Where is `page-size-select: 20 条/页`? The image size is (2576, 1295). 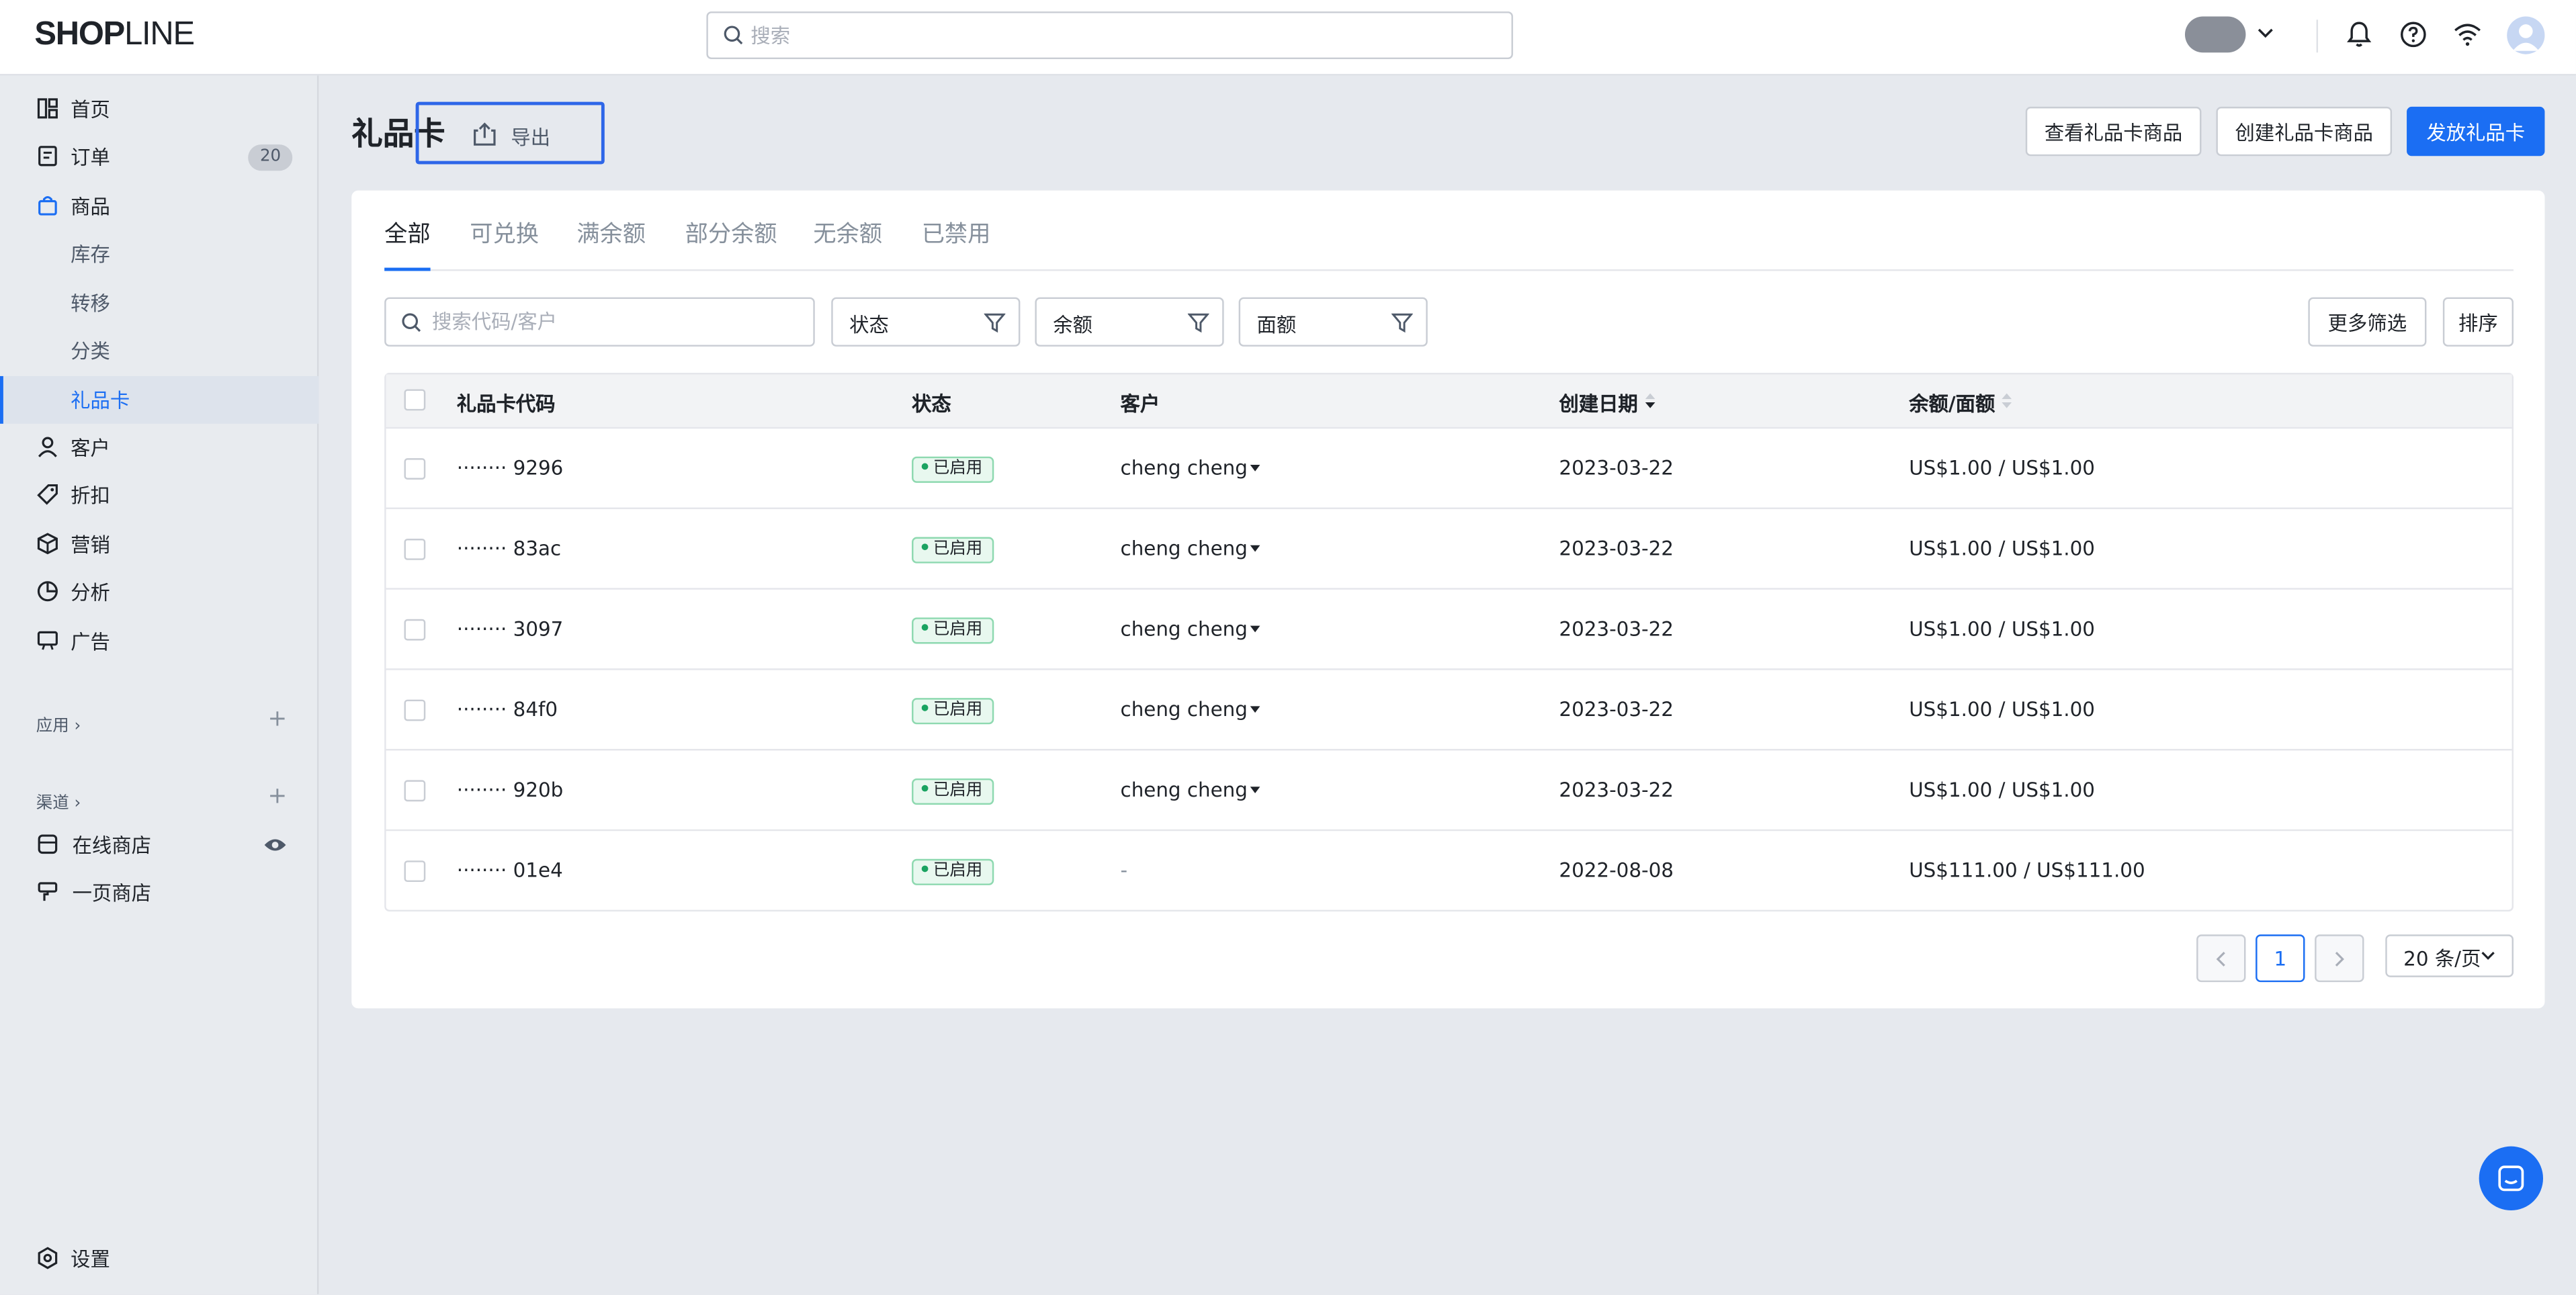
page-size-select: 20 条/页 is located at coordinates (2449, 955).